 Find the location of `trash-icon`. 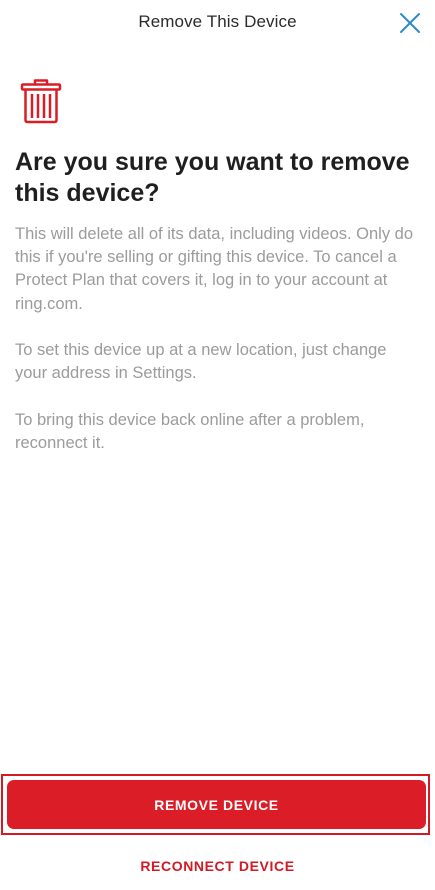

trash-icon is located at coordinates (41, 101).